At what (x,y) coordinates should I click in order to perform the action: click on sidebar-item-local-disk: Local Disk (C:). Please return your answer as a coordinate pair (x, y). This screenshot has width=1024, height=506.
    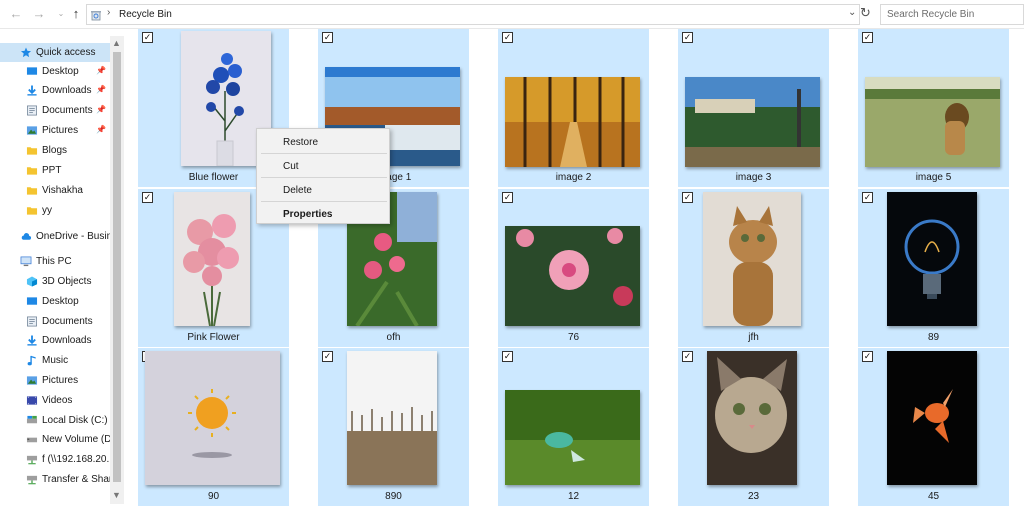
    Looking at the image, I should click on (55, 420).